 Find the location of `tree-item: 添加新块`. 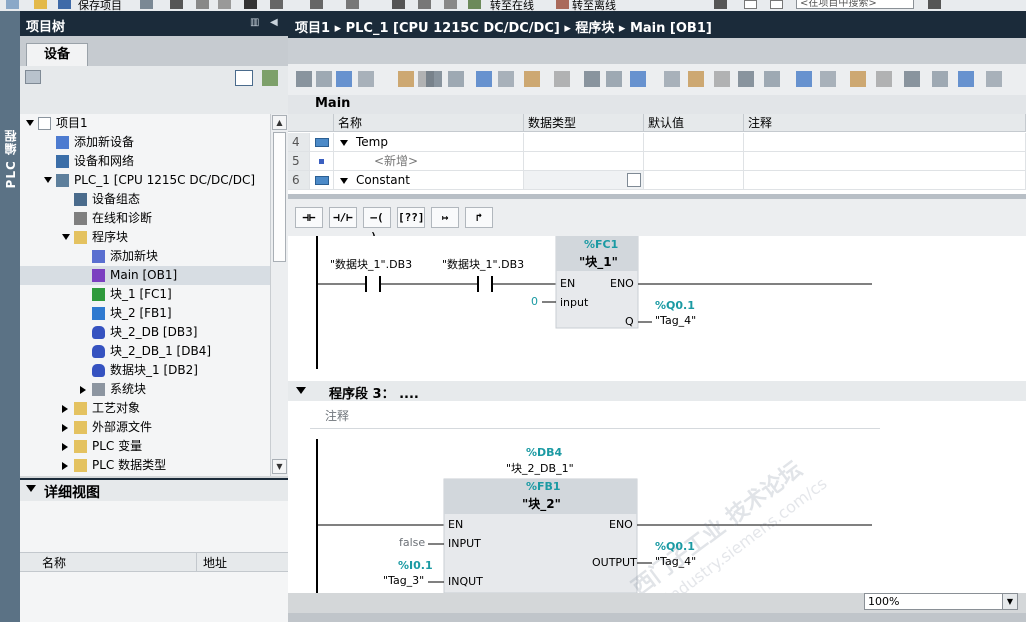

tree-item: 添加新块 is located at coordinates (145, 256).